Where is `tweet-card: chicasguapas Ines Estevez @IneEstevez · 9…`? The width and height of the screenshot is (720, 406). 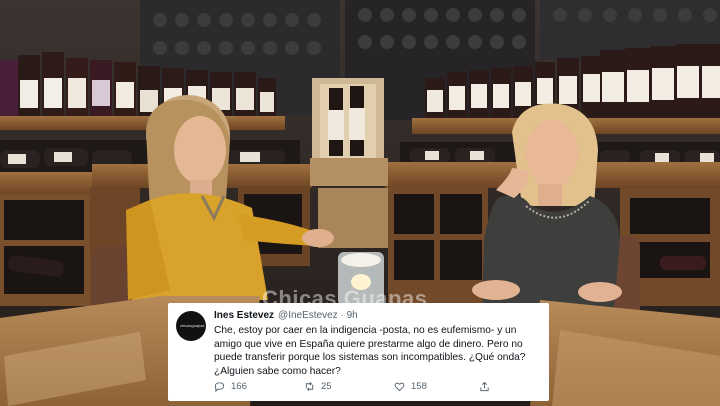 tweet-card: chicasguapas Ines Estevez @IneEstevez · 9… is located at coordinates (358, 352).